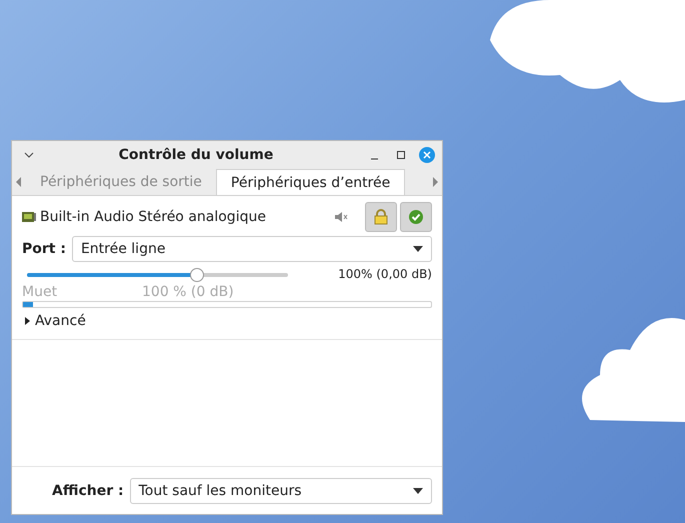 Image resolution: width=685 pixels, height=523 pixels. Describe the element at coordinates (197, 275) in the screenshot. I see `slider-handle` at that location.